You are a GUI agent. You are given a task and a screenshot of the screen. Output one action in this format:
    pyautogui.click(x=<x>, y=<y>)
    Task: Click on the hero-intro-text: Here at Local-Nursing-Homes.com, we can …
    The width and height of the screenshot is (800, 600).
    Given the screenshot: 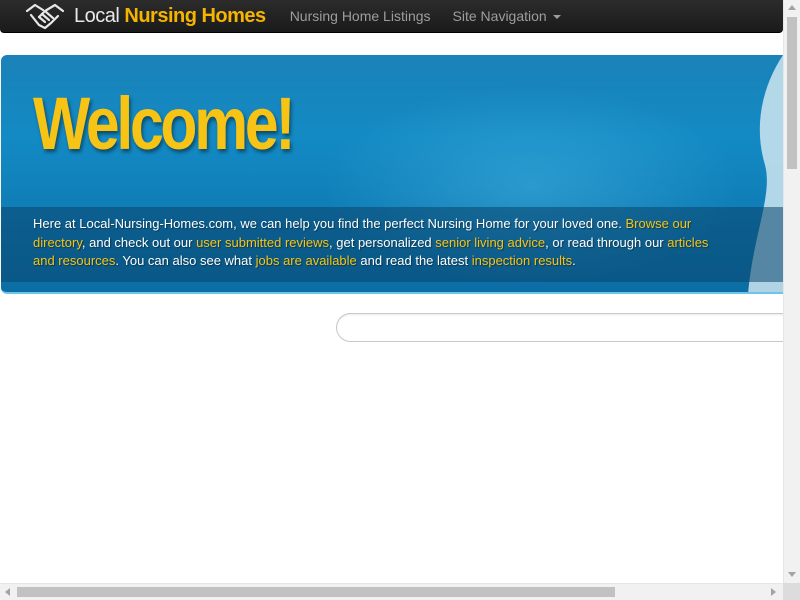 What is the action you would take?
    pyautogui.click(x=383, y=243)
    